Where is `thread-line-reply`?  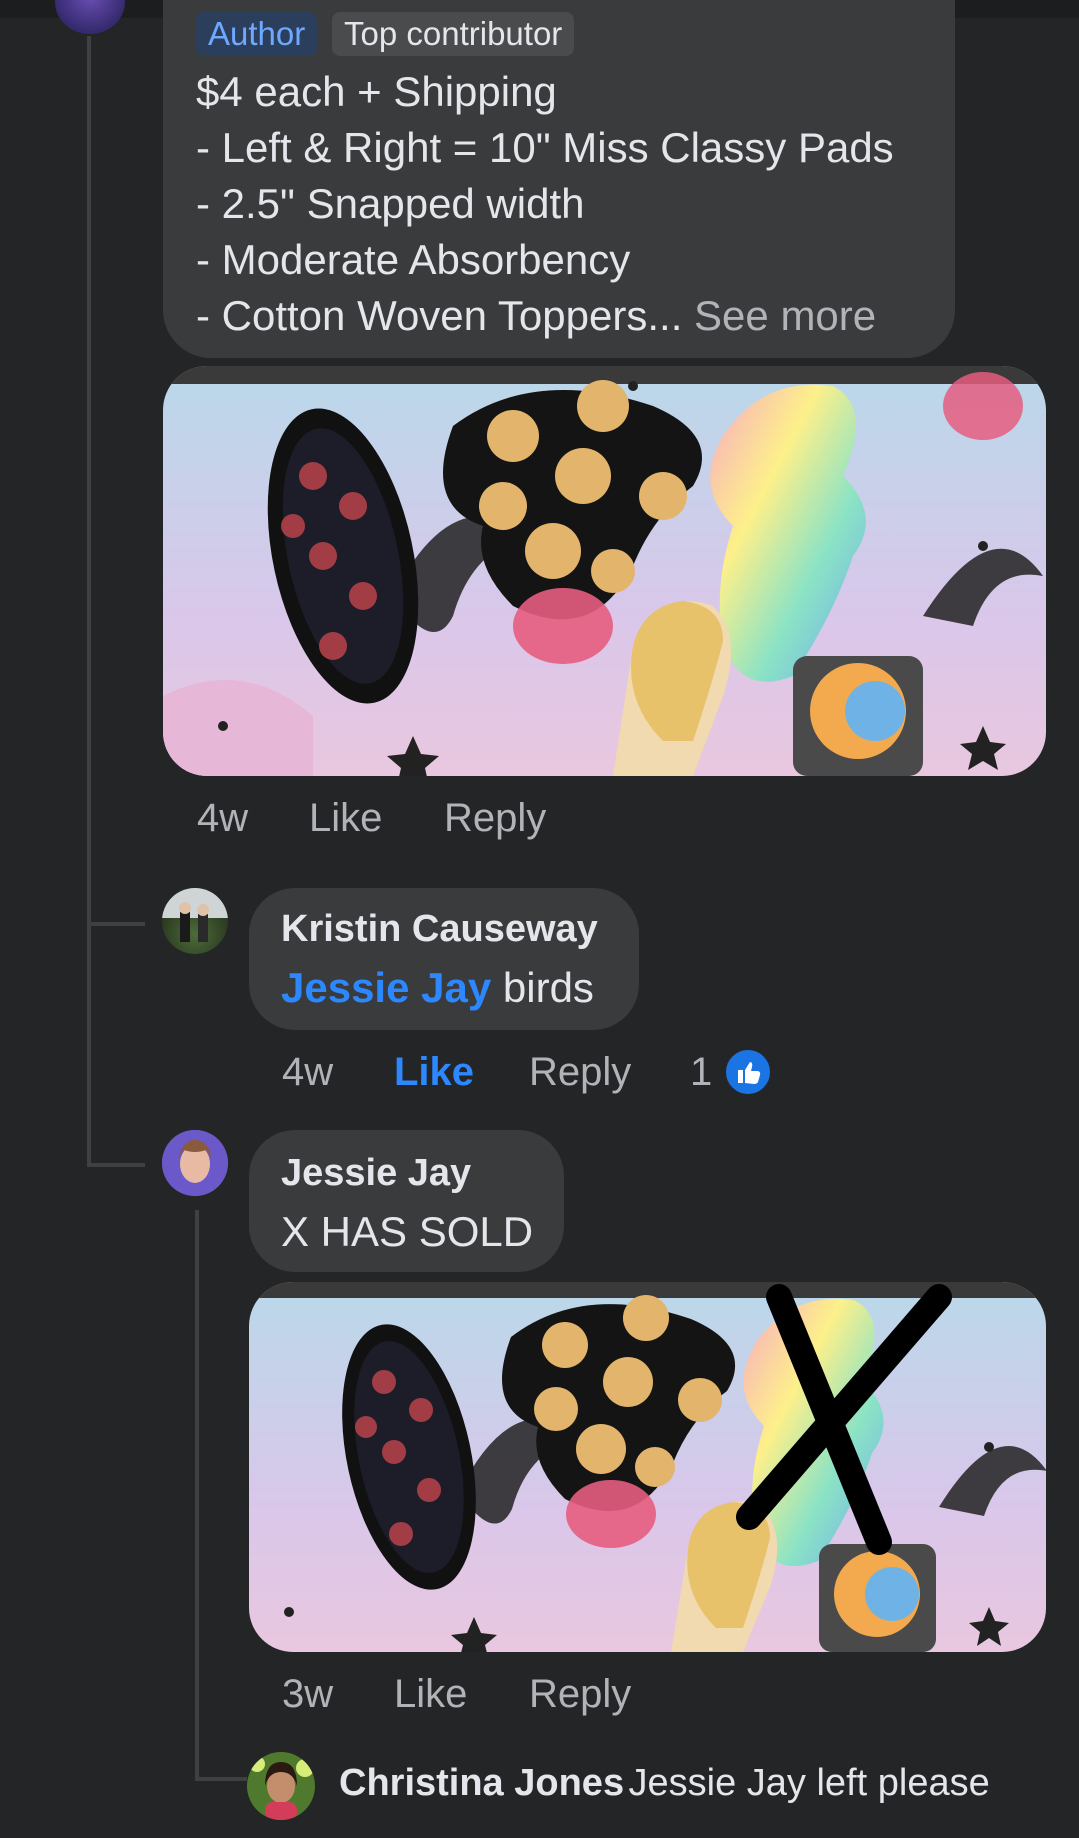
thread-line-reply is located at coordinates (197, 1495).